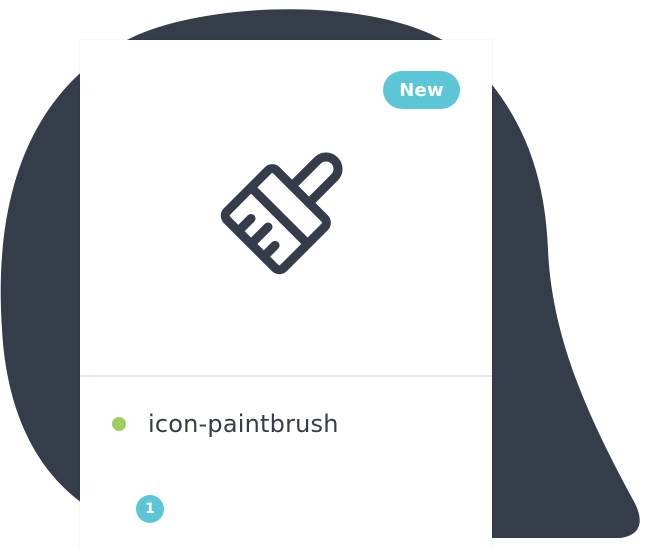 This screenshot has width=646, height=548. Describe the element at coordinates (150, 509) in the screenshot. I see `count-badge: 1` at that location.